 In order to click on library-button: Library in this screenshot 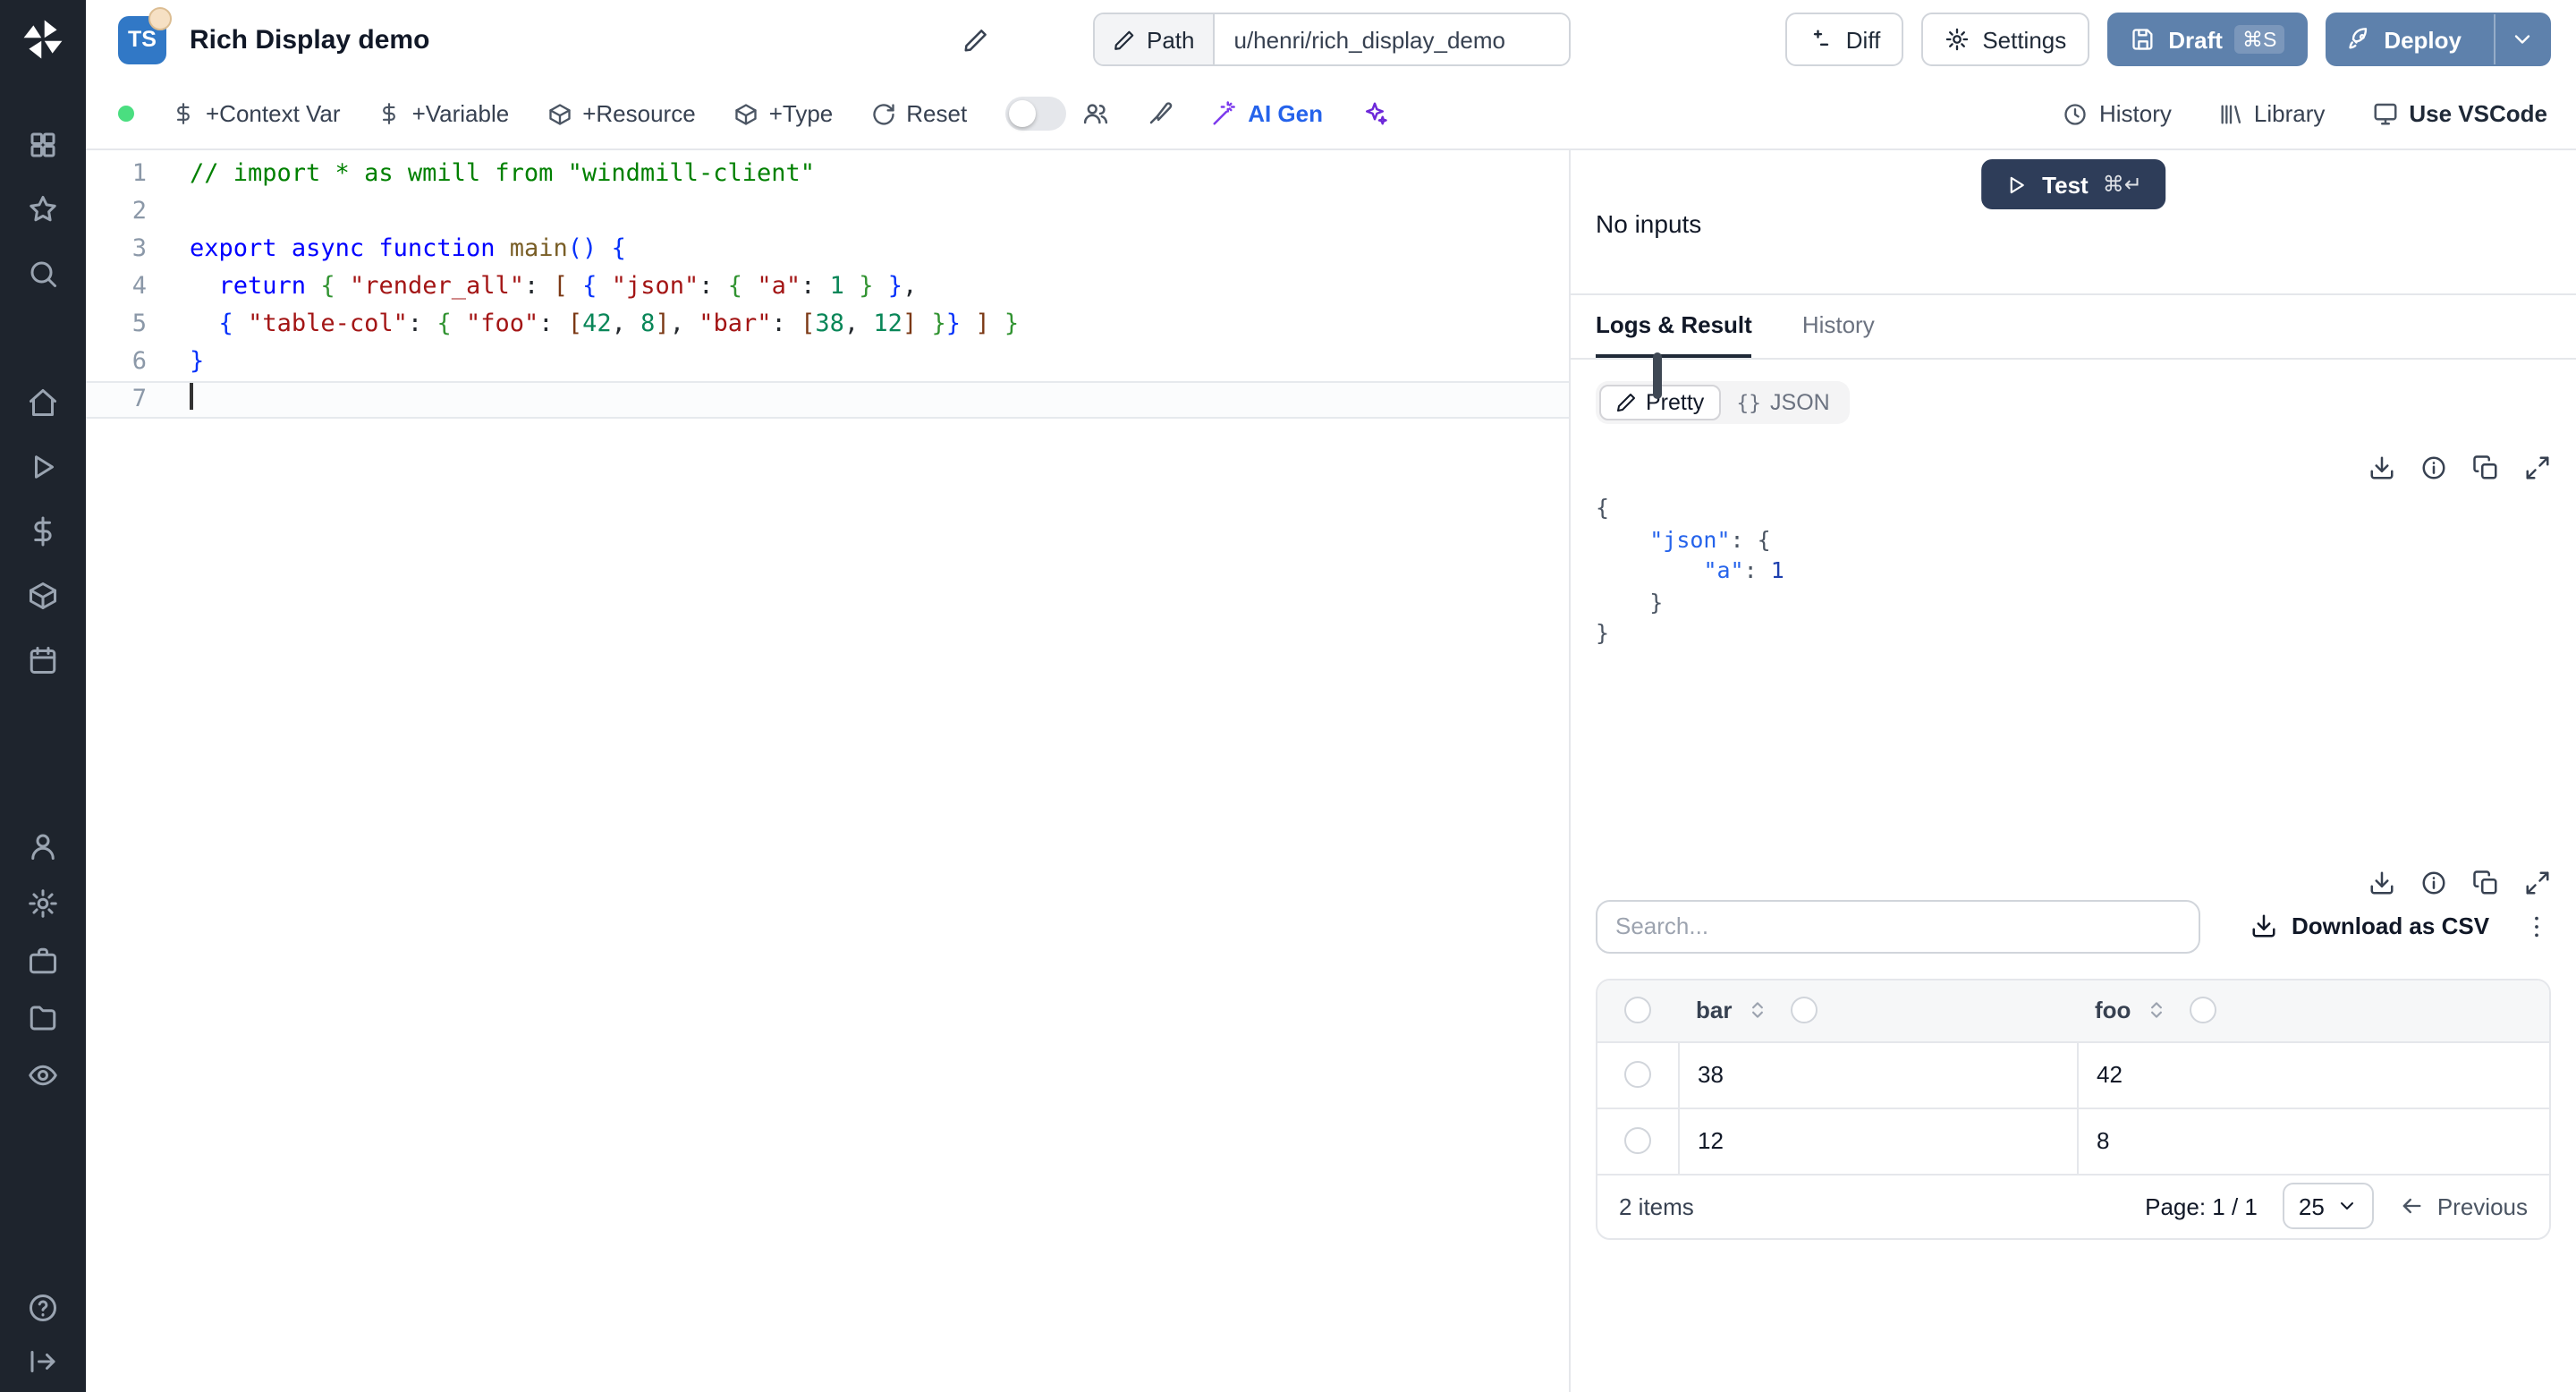, I will do `click(2272, 113)`.